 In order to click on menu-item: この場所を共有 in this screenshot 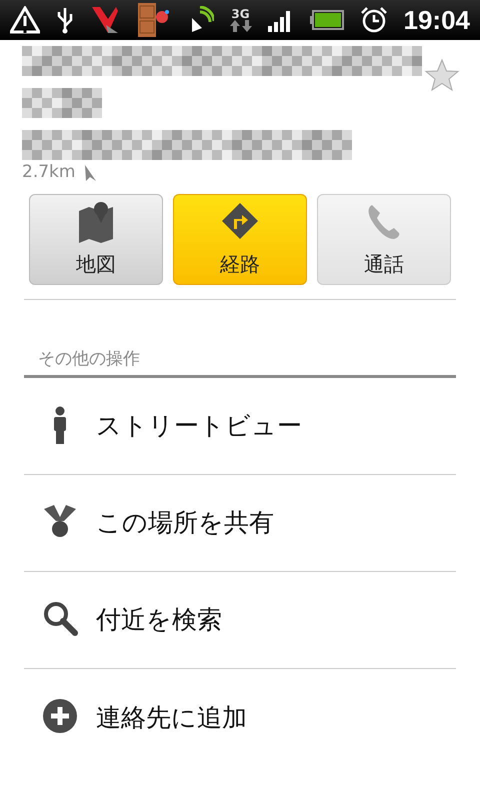, I will do `click(240, 523)`.